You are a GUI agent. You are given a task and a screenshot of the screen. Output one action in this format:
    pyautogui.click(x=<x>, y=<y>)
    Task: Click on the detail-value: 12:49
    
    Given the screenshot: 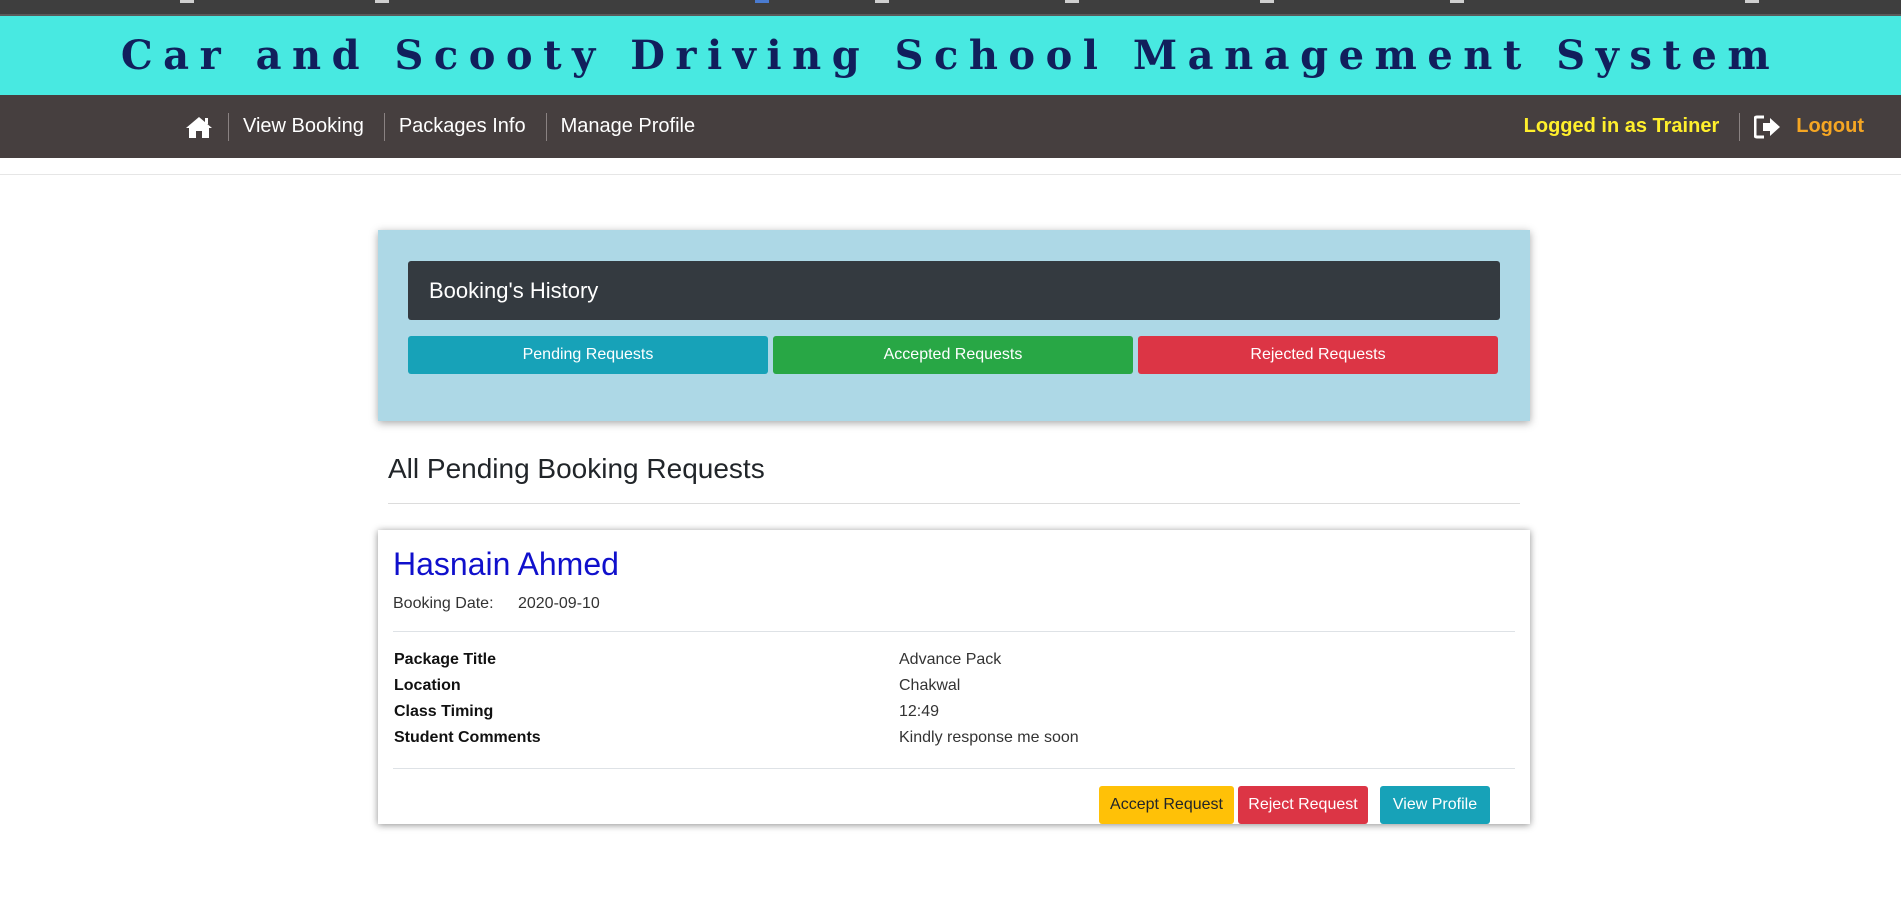 What is the action you would take?
    pyautogui.click(x=919, y=711)
    